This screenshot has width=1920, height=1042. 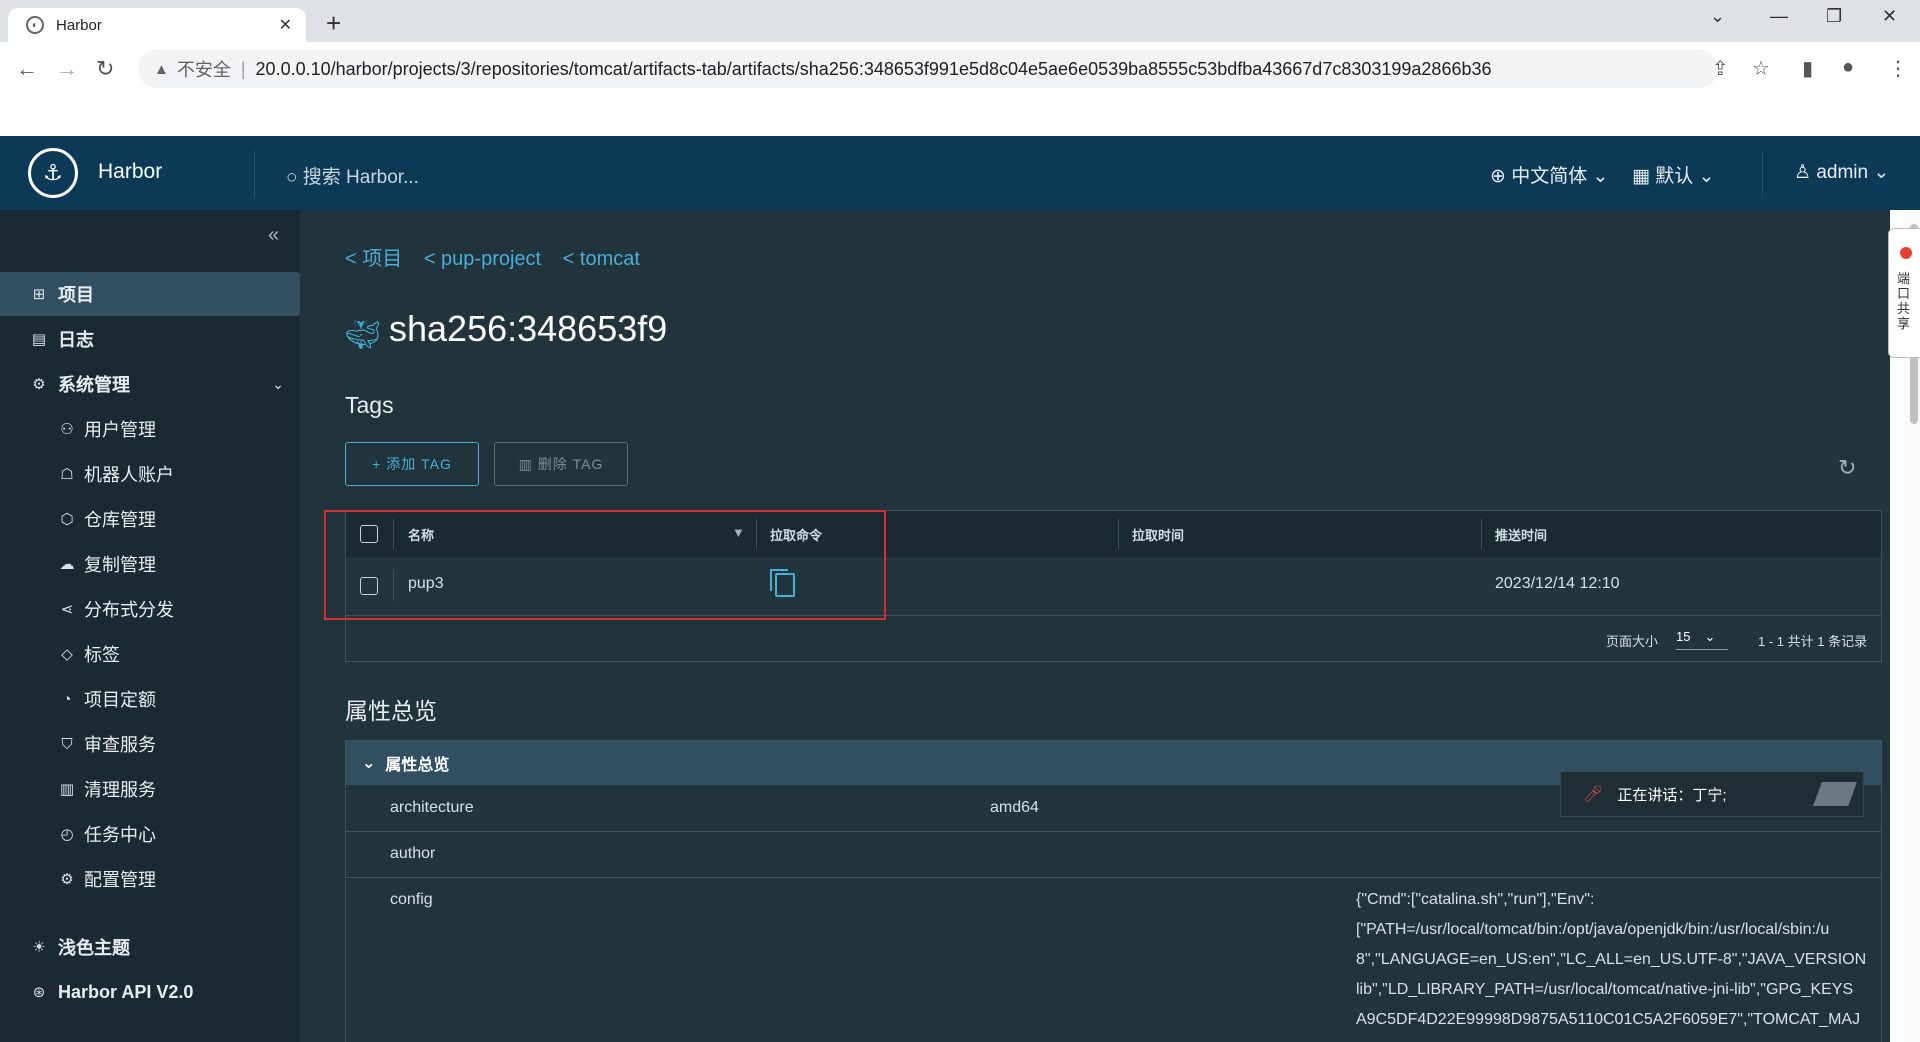 What do you see at coordinates (1113, 854) in the screenshot?
I see `attribute-row: author` at bounding box center [1113, 854].